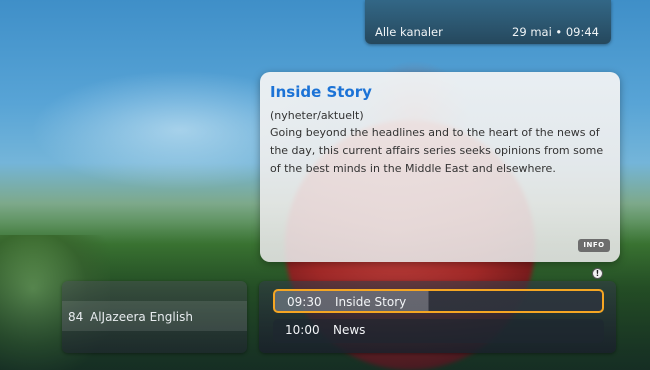 The height and width of the screenshot is (370, 650). What do you see at coordinates (555, 32) in the screenshot?
I see `date-time-display: 29 mai • 09:44` at bounding box center [555, 32].